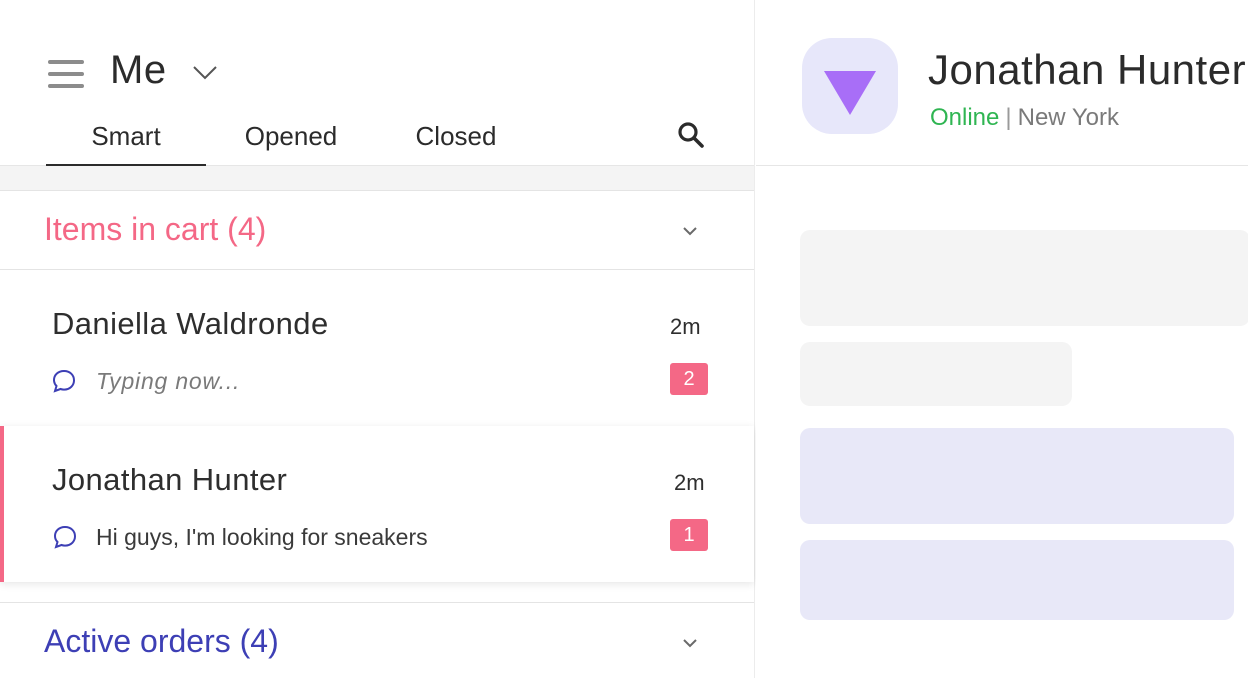 This screenshot has width=1248, height=678. What do you see at coordinates (965, 117) in the screenshot?
I see `online-status: Online` at bounding box center [965, 117].